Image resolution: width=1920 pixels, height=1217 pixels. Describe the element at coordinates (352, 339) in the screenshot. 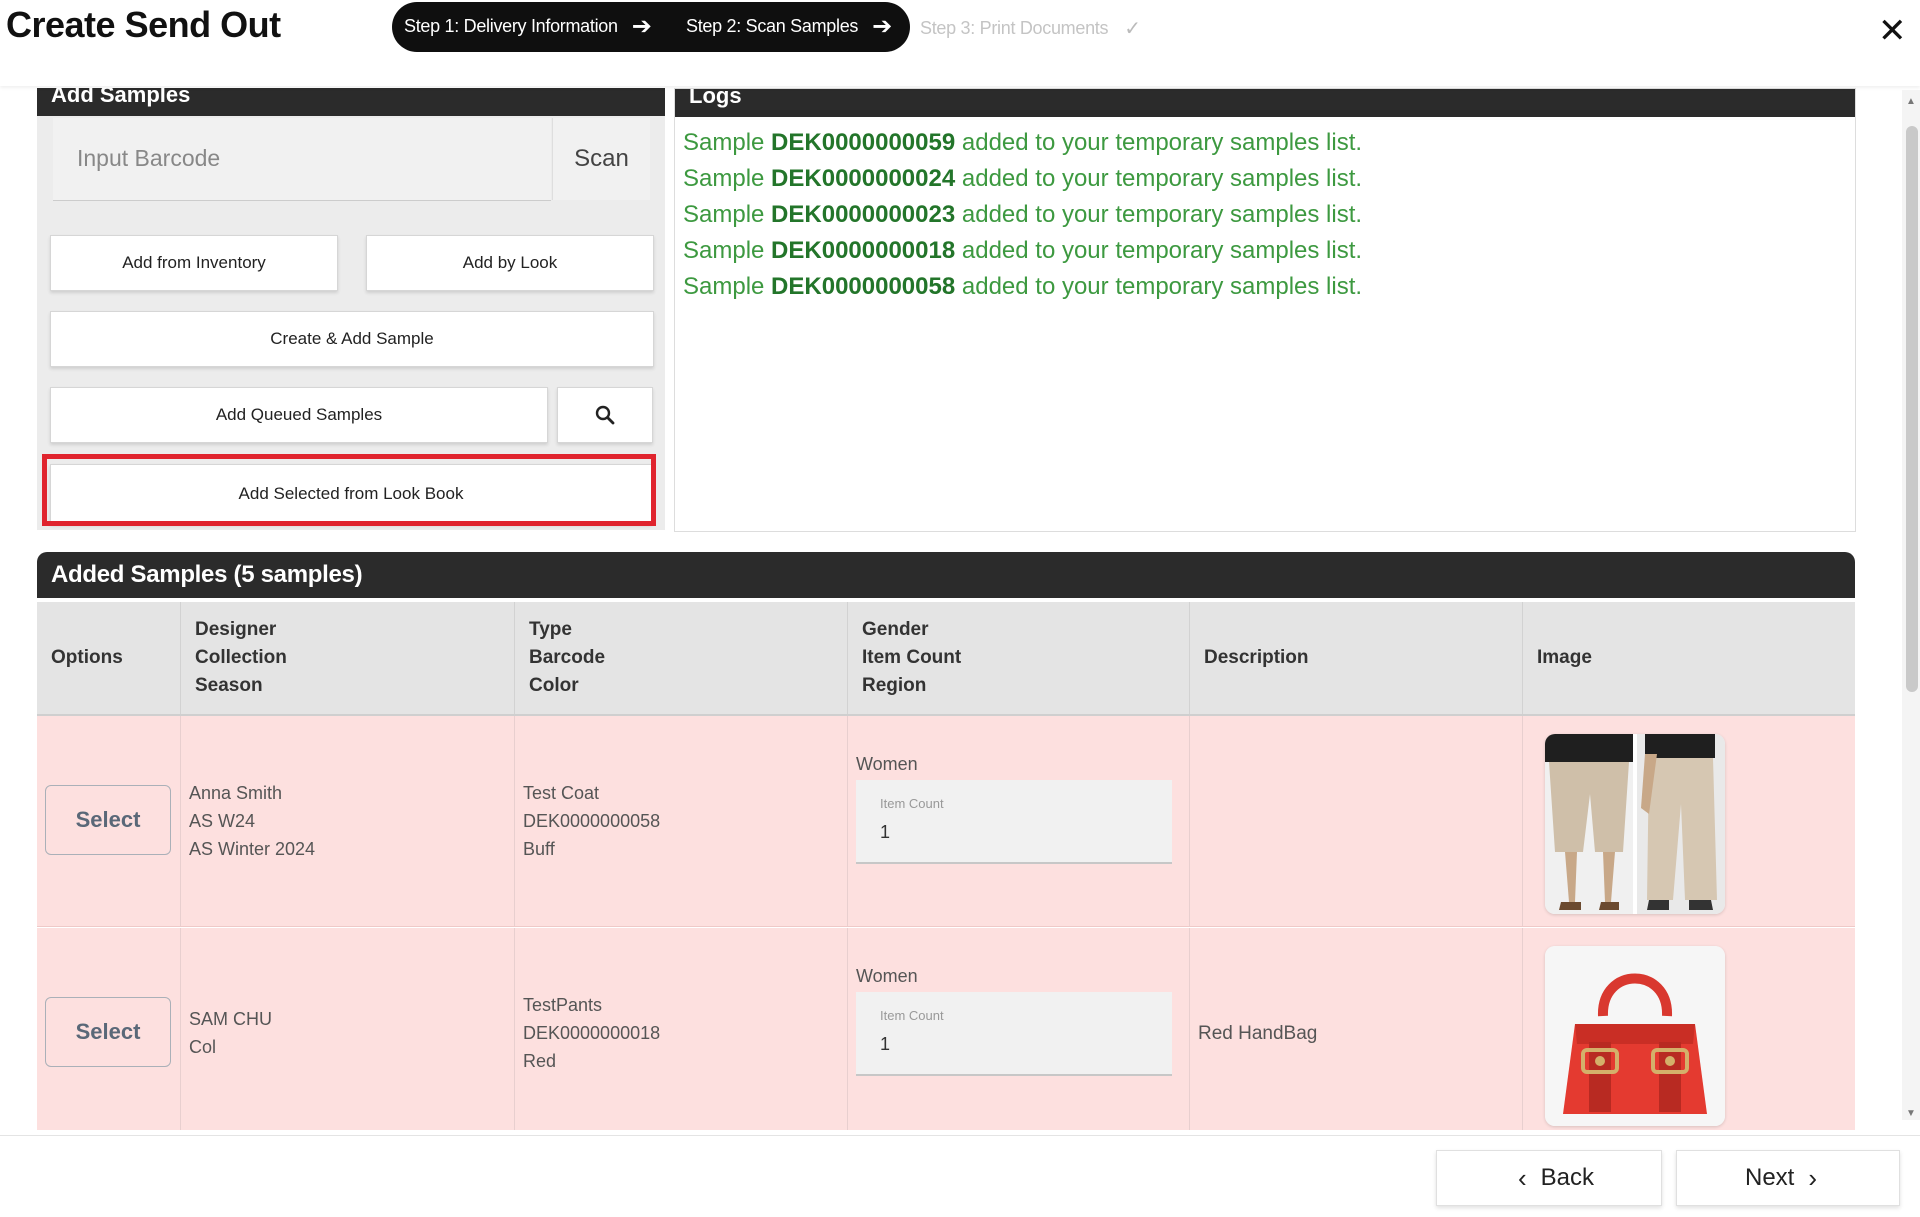

I see `create-add-sample-button: Create & Add Sample` at that location.